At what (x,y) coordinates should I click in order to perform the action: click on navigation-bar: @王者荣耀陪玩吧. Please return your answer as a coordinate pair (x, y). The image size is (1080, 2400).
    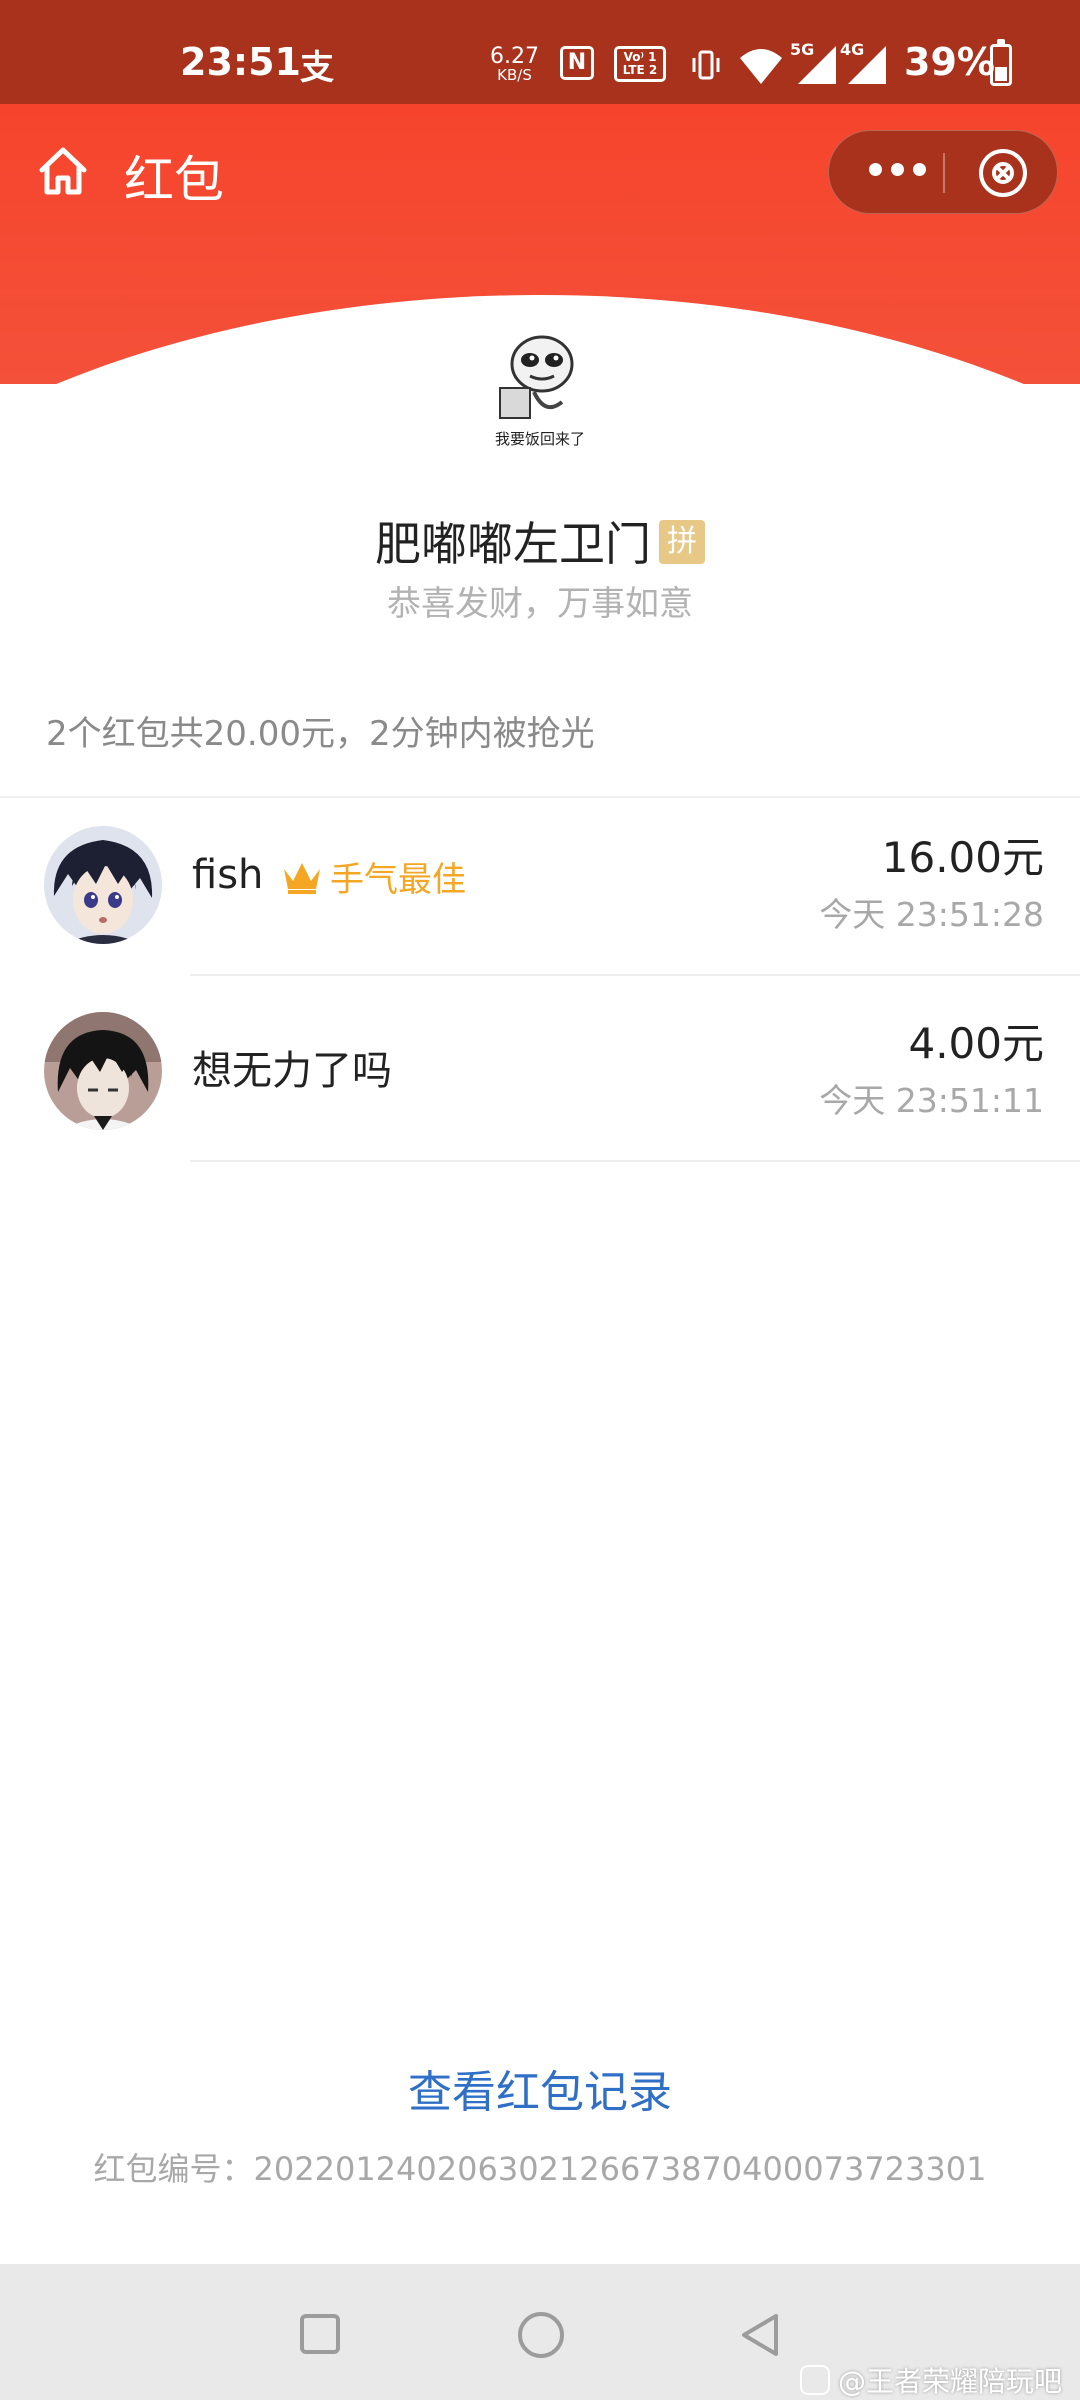
    Looking at the image, I should click on (540, 2332).